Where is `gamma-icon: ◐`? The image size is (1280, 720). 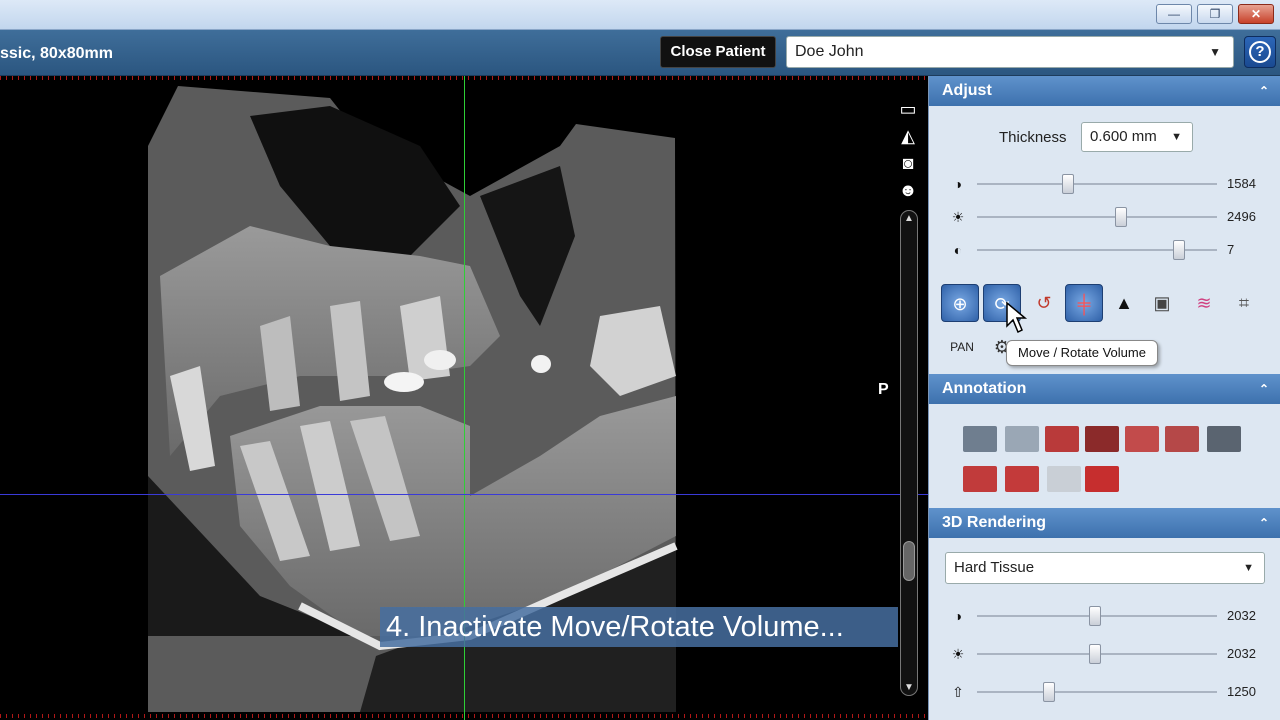 gamma-icon: ◐ is located at coordinates (958, 250).